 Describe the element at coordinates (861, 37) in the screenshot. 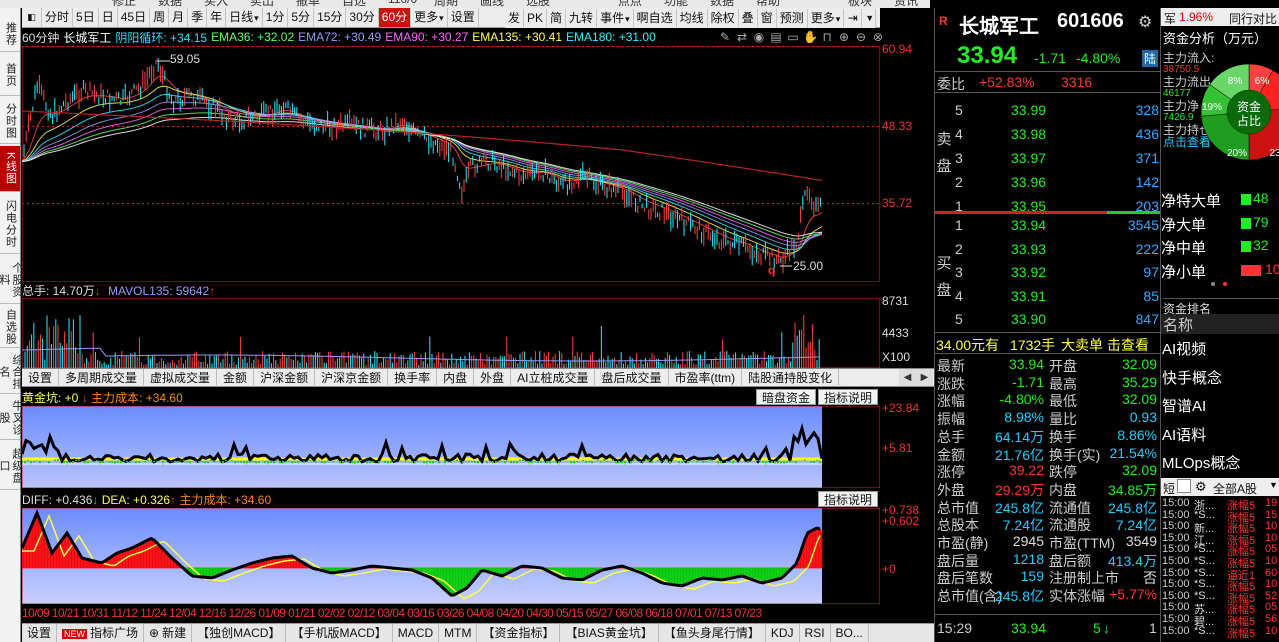

I see `zoom-out-icon: ⊖` at that location.